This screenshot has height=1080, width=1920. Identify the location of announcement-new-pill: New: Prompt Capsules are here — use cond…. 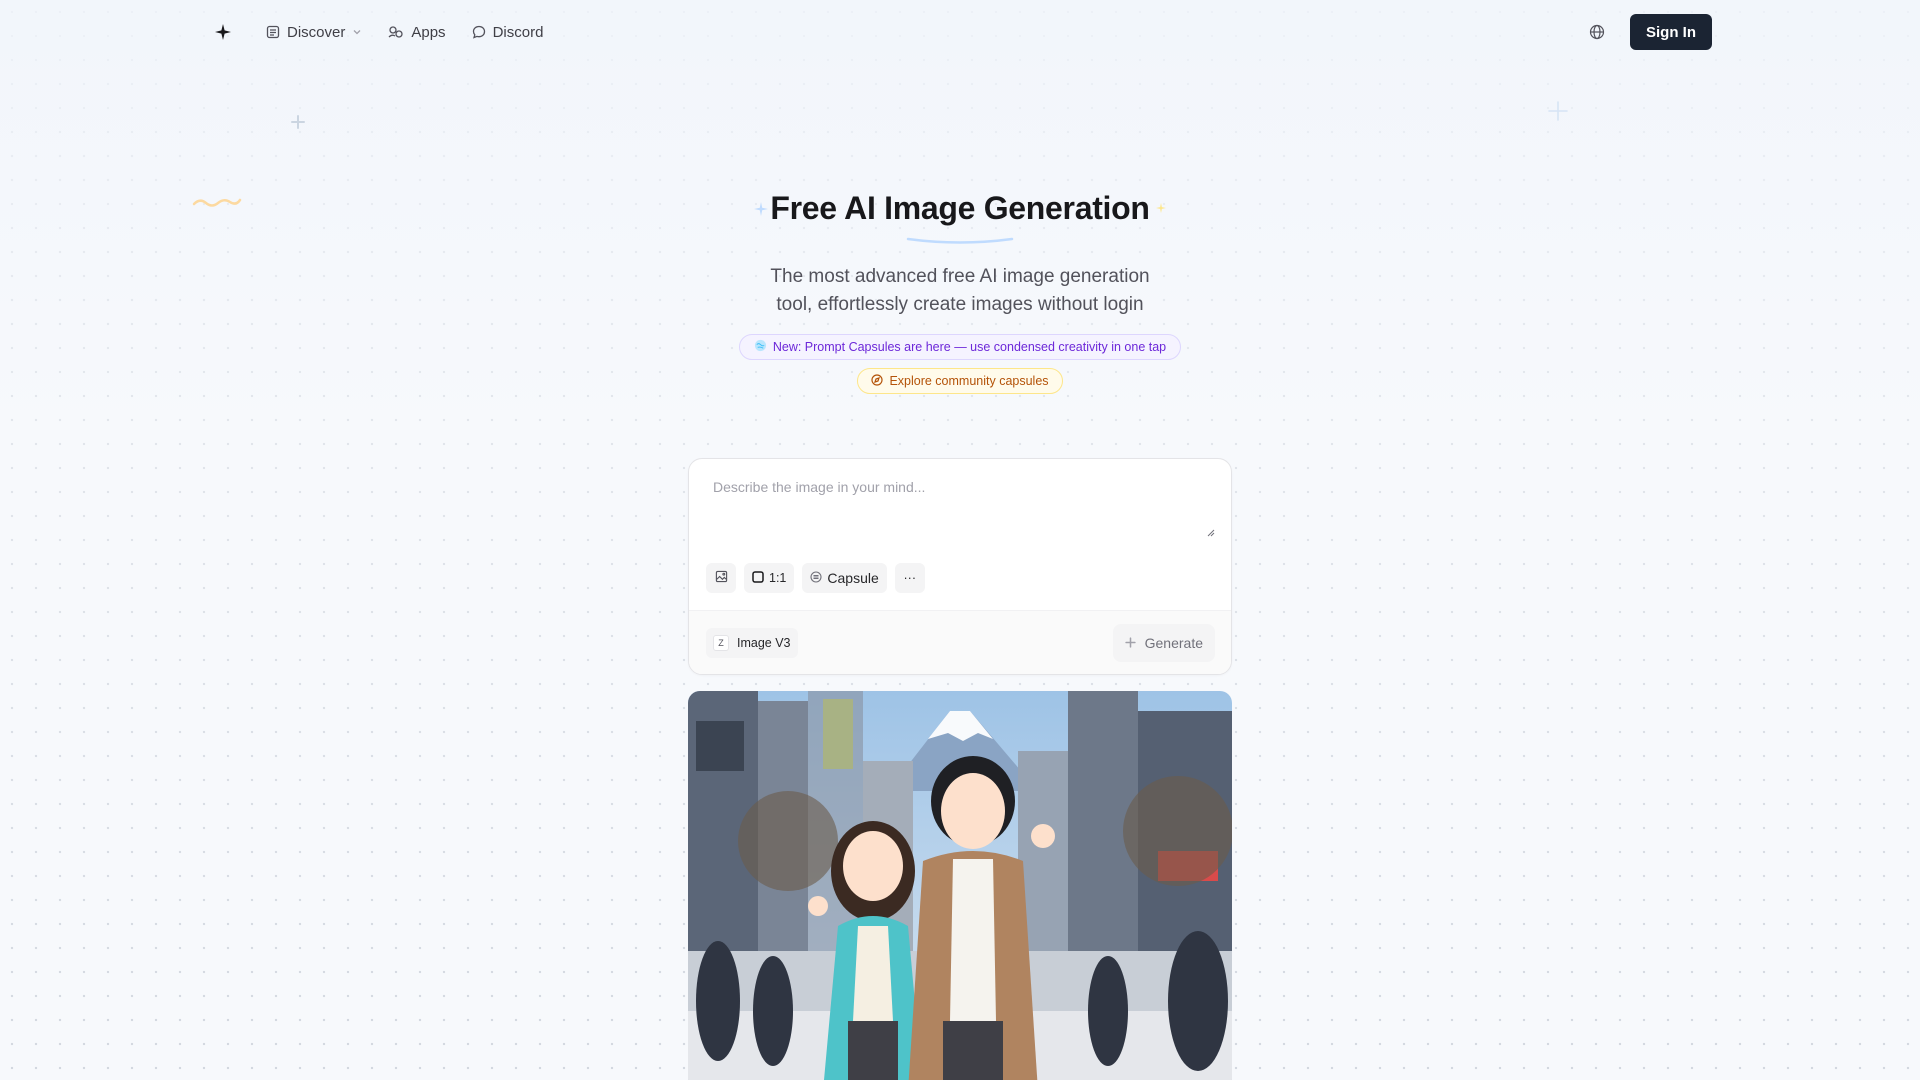
(960, 347).